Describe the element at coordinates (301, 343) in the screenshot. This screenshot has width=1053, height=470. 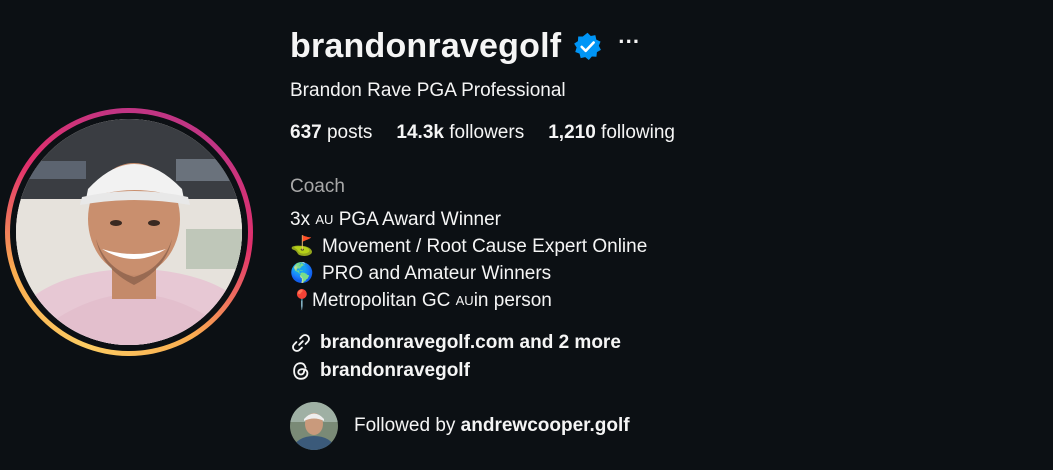
I see `link-icon` at that location.